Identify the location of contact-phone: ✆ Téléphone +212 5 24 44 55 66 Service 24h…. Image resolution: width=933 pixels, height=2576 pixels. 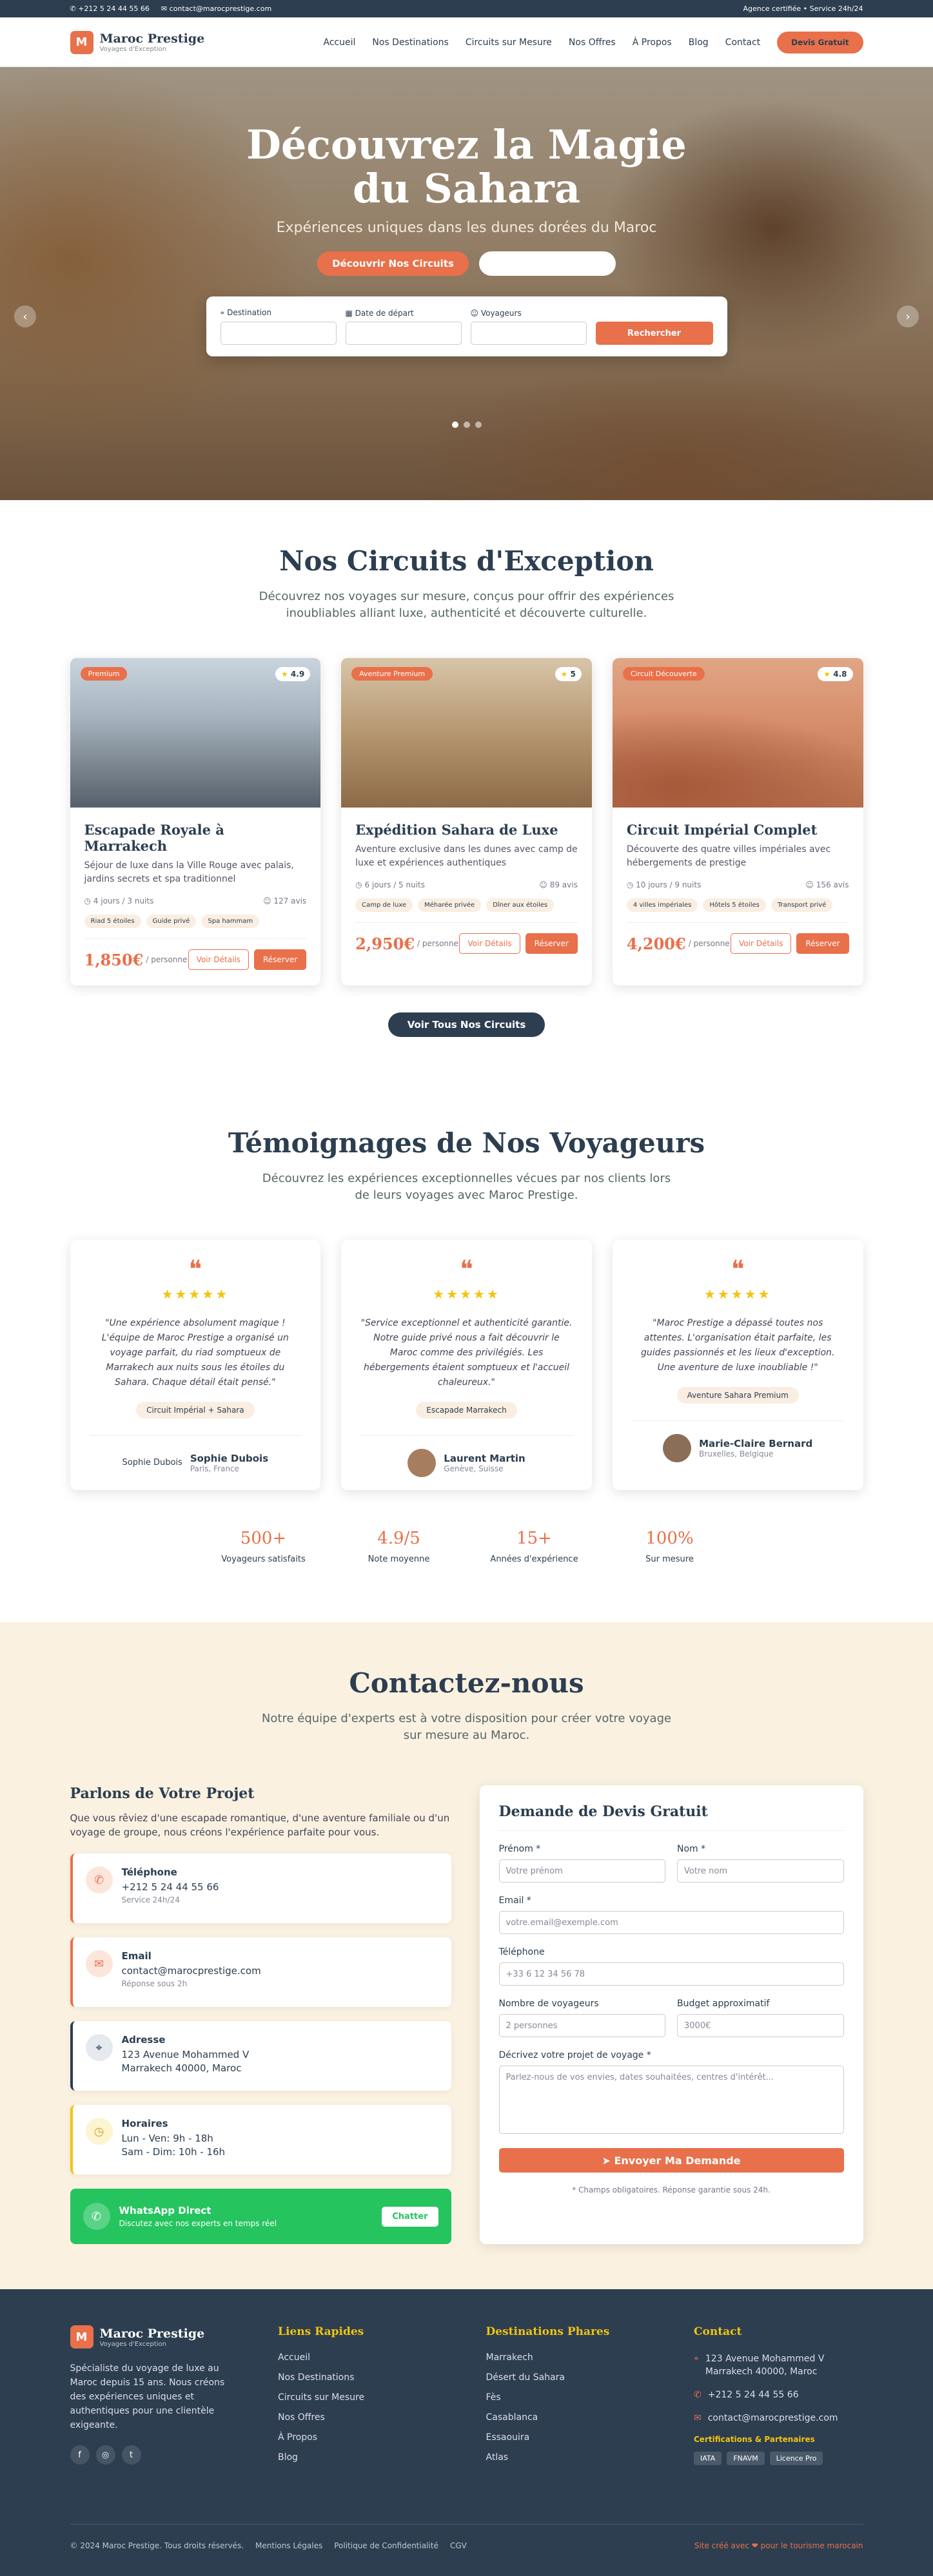
(260, 1888).